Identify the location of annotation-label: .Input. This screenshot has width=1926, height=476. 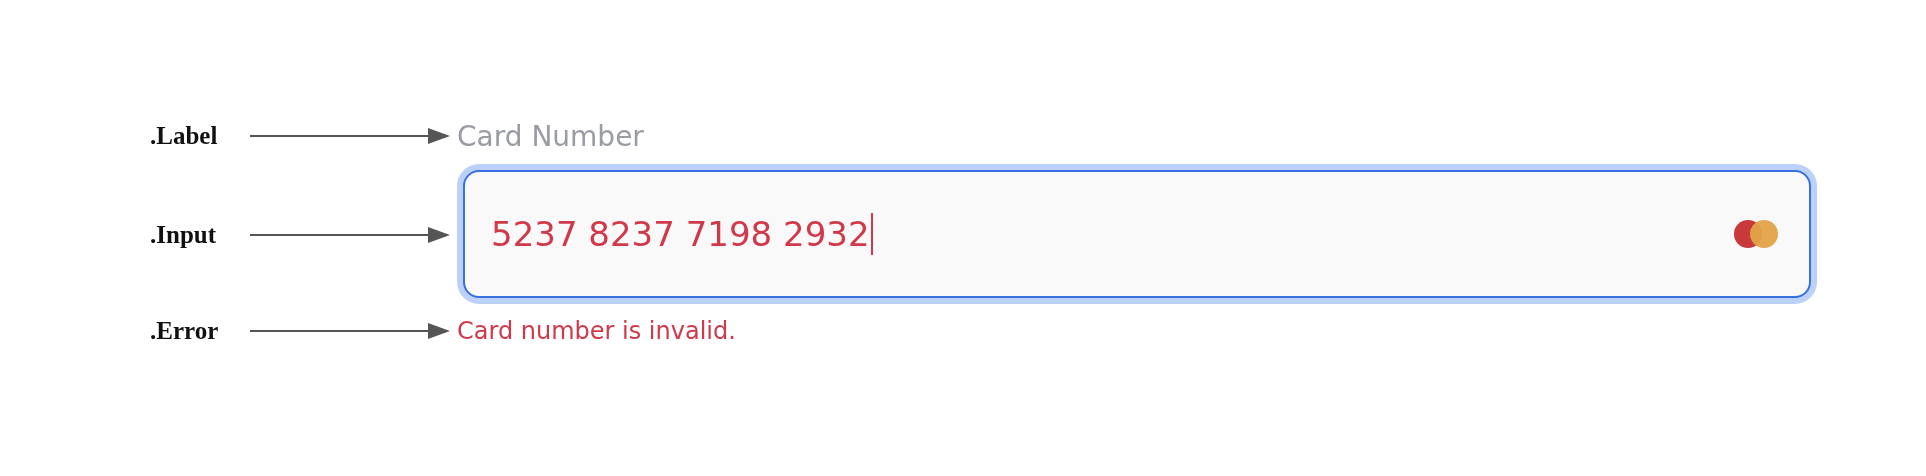
(183, 235).